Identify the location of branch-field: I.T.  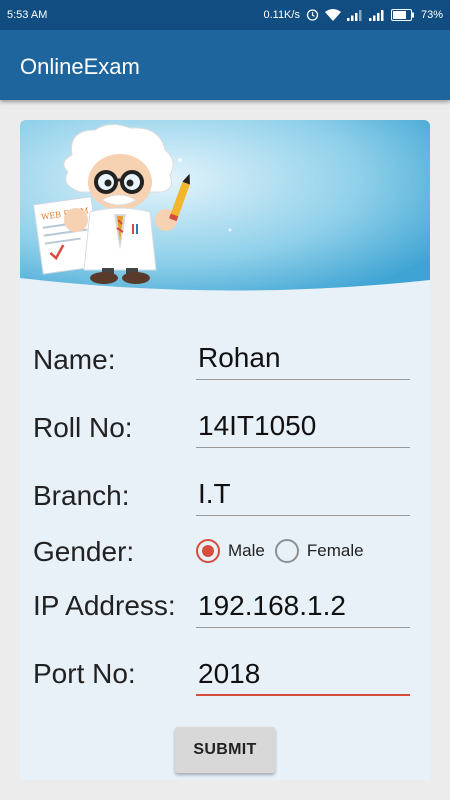
(303, 496).